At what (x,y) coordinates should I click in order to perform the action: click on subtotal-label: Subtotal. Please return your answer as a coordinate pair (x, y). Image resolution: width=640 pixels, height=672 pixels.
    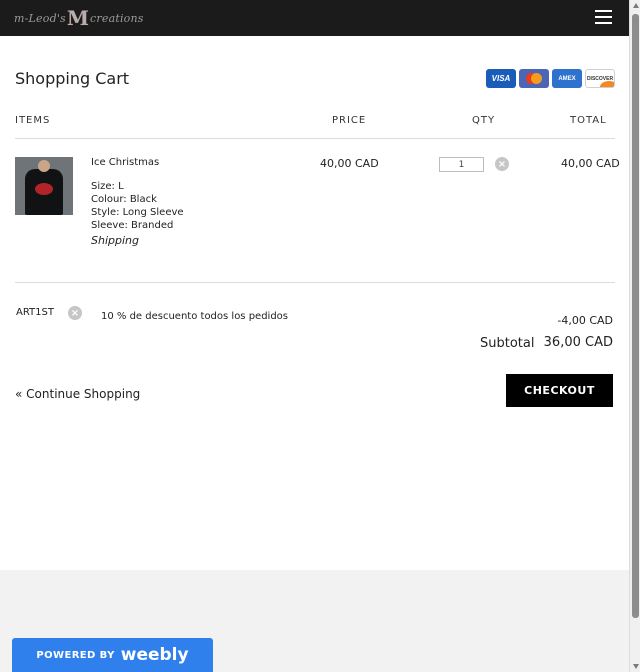
    Looking at the image, I should click on (507, 343).